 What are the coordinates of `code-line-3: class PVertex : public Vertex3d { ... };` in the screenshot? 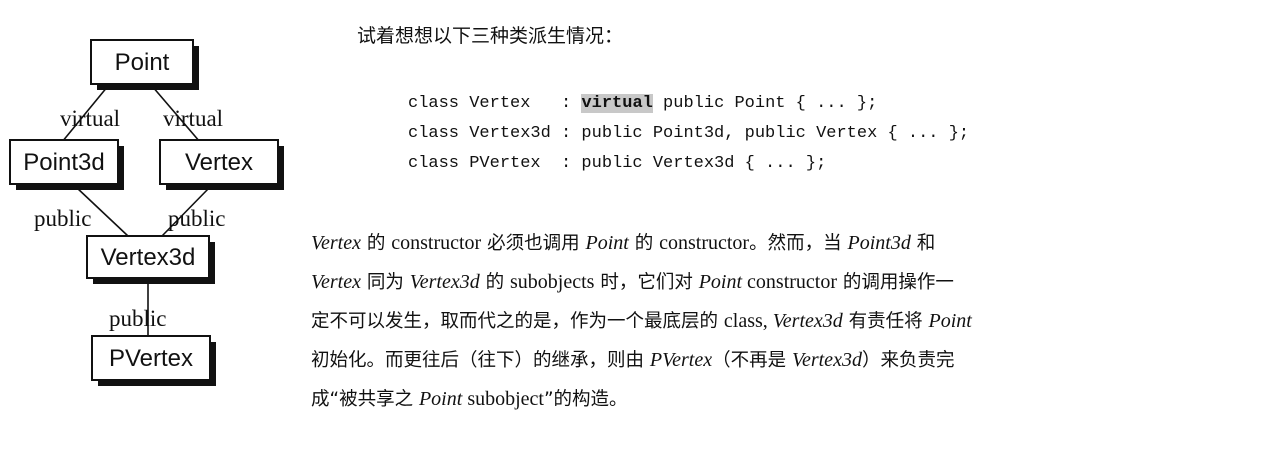 It's located at (617, 163).